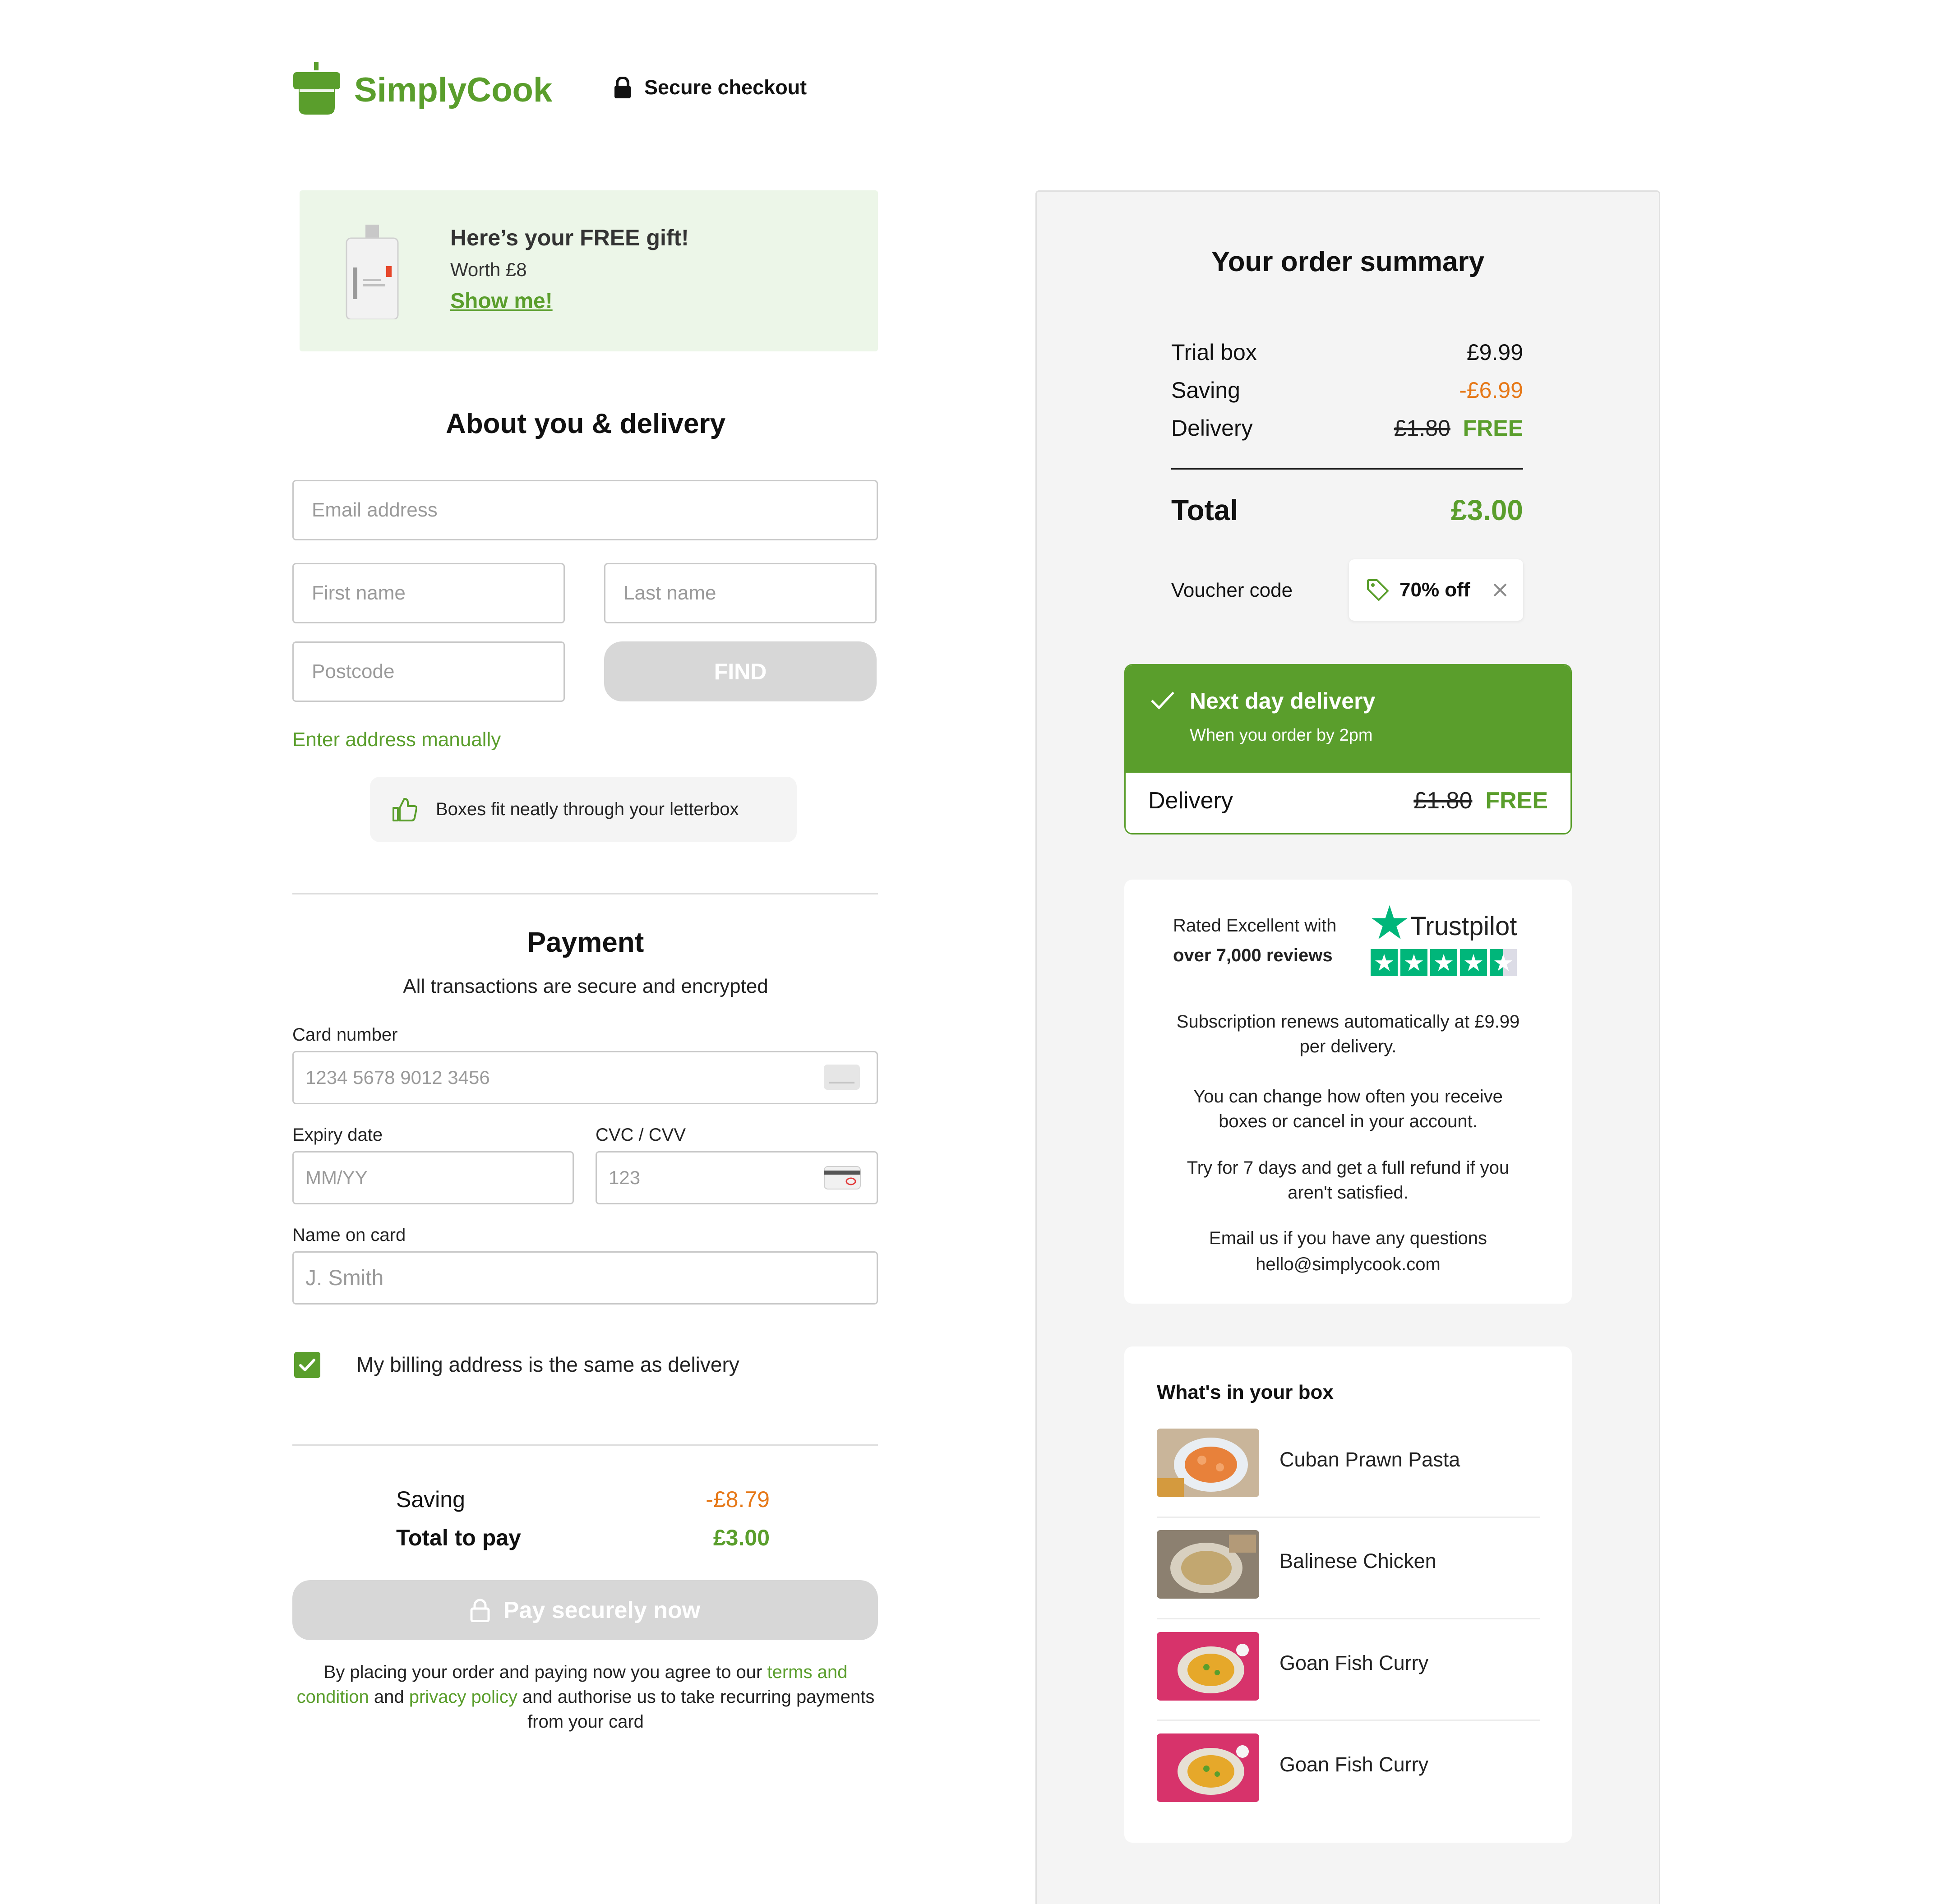  I want to click on next-day-title: Next day delivery, so click(1283, 701).